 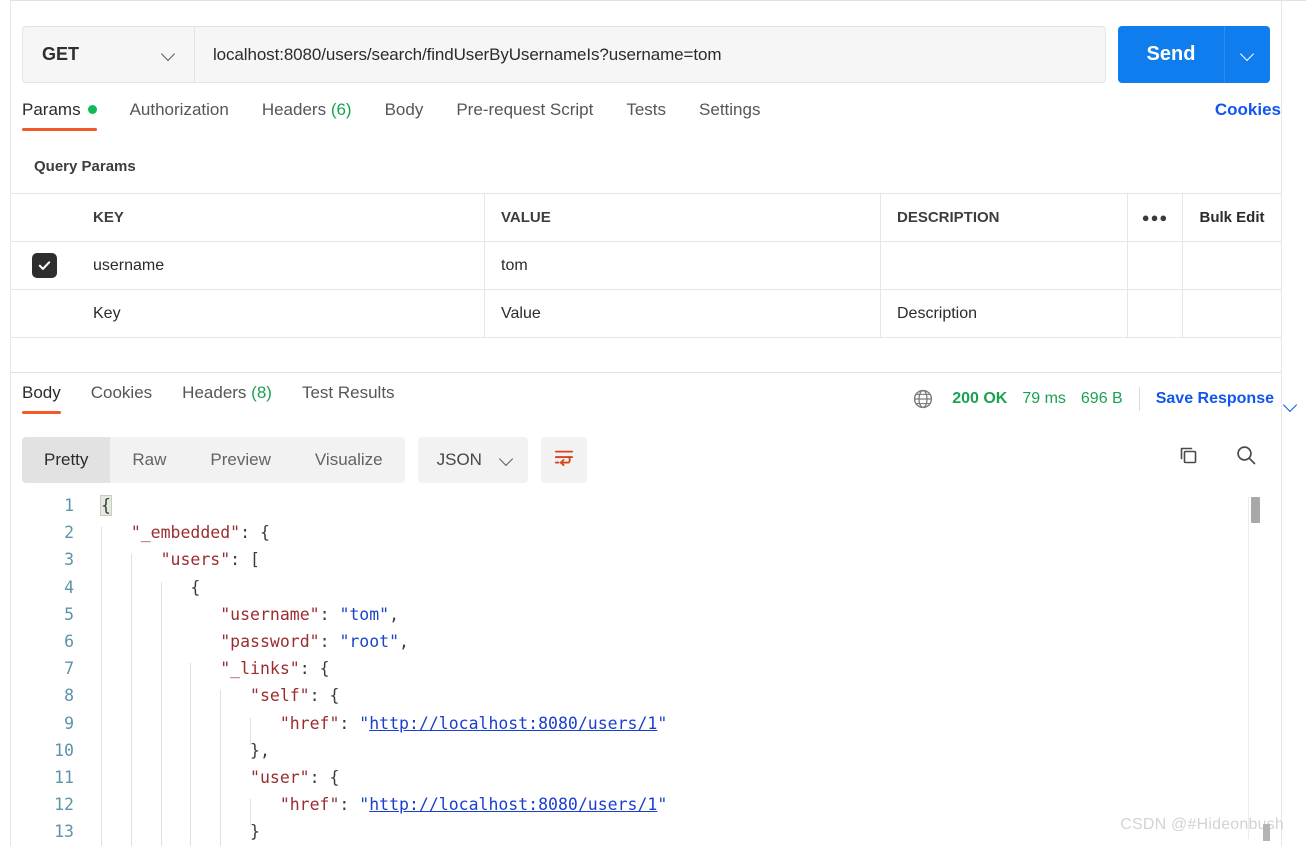 I want to click on word-wrap-icon, so click(x=564, y=460).